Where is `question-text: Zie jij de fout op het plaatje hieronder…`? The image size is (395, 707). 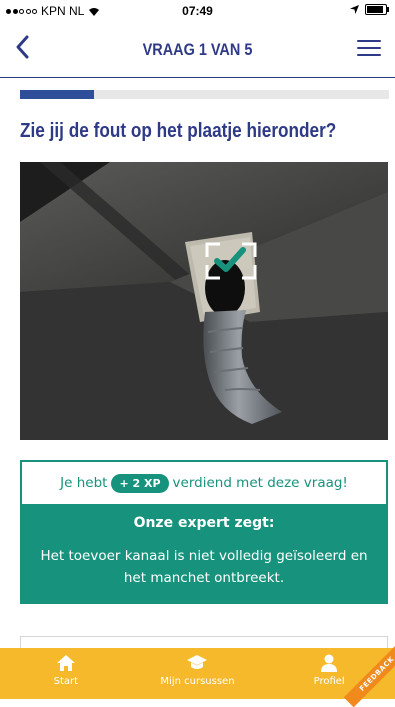
question-text: Zie jij de fout op het plaatje hieronder… is located at coordinates (178, 131).